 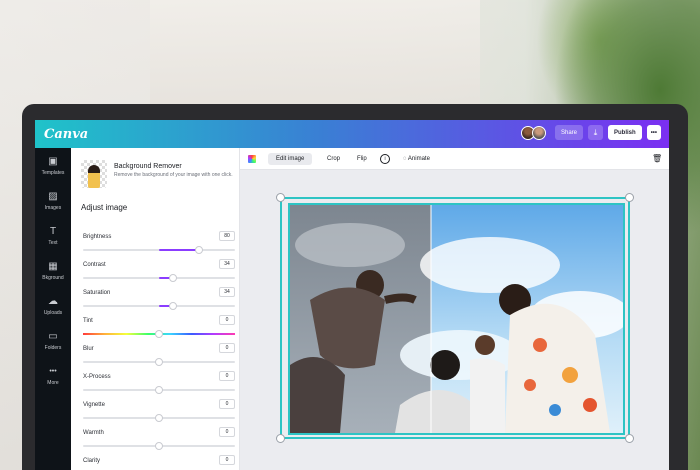 I want to click on resize-handle-top-right, so click(x=629, y=197).